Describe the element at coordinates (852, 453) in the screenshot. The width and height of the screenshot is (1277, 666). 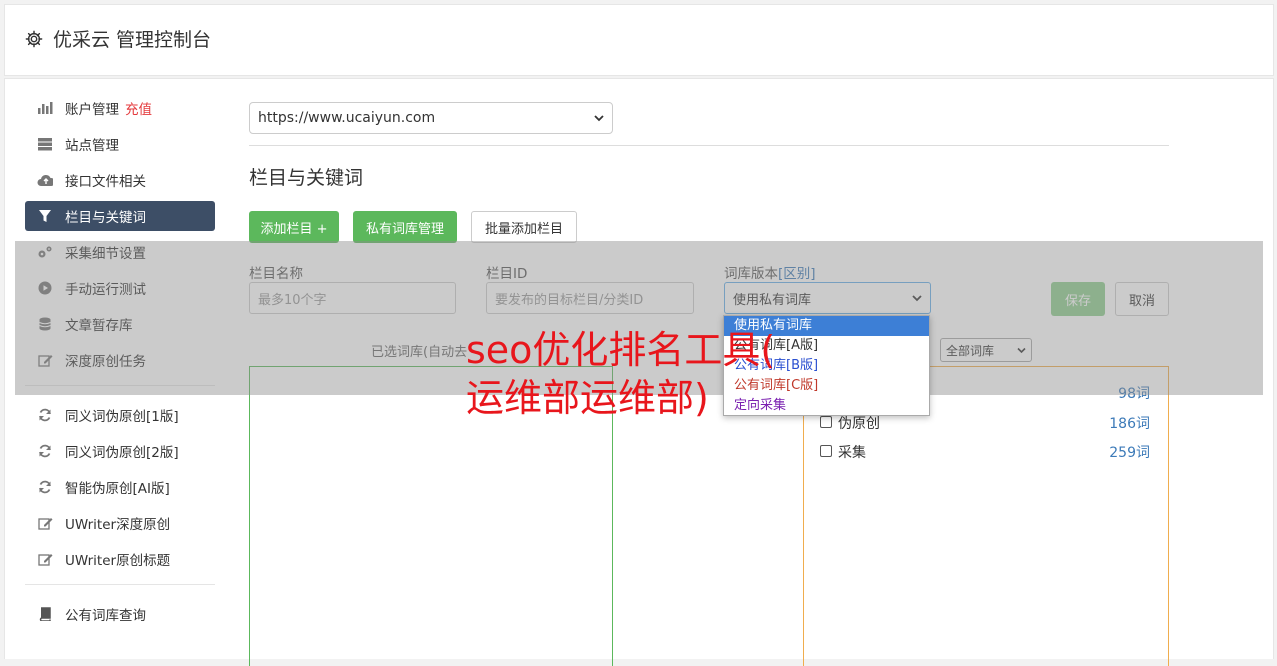
I see `lib-row-label: 采集` at that location.